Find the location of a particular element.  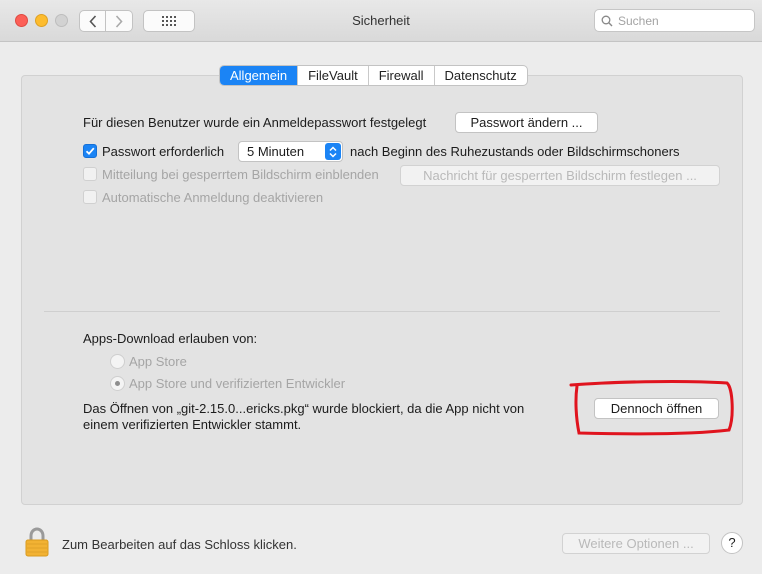

open-anyway-button: Dennoch öffnen is located at coordinates (656, 408).